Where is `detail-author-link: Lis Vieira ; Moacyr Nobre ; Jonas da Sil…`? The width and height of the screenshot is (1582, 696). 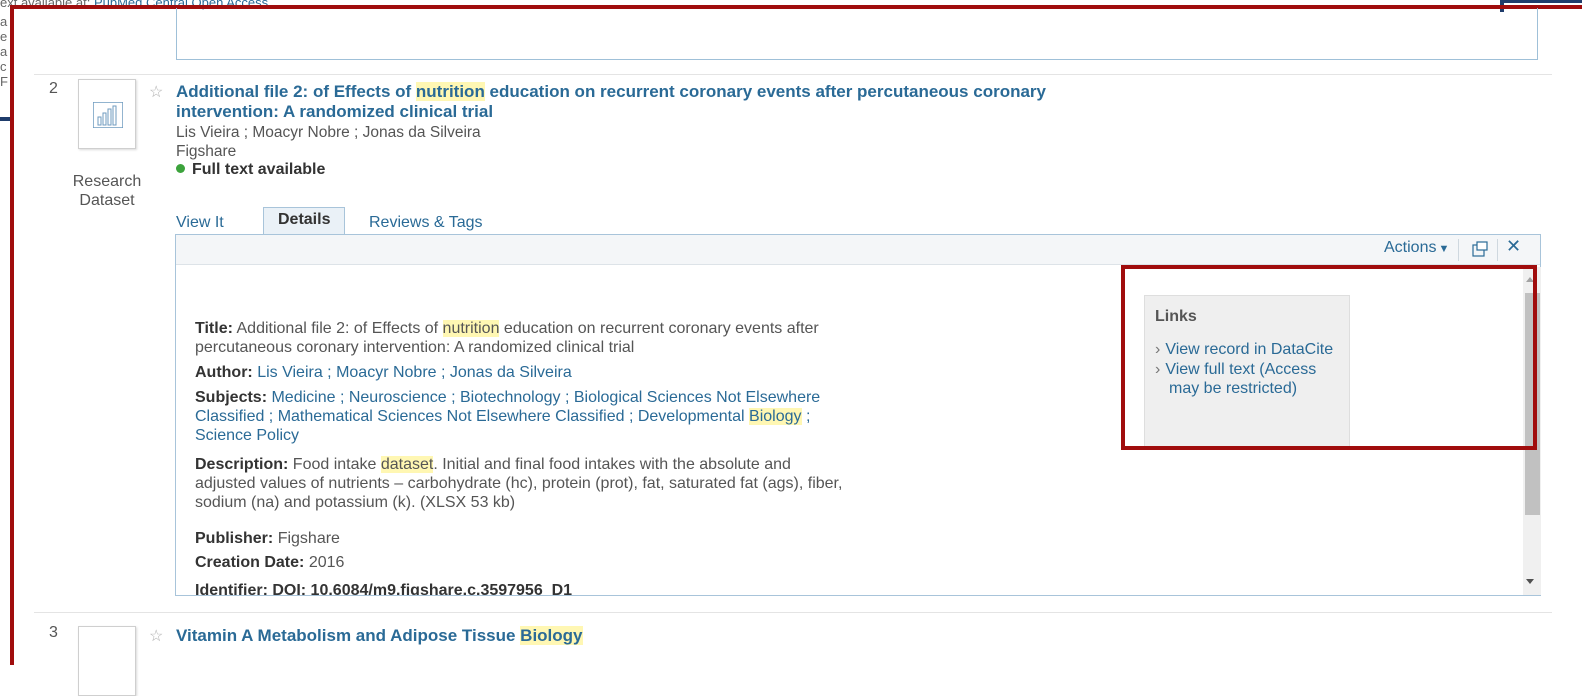
detail-author-link: Lis Vieira ; Moacyr Nobre ; Jonas da Sil… is located at coordinates (414, 372).